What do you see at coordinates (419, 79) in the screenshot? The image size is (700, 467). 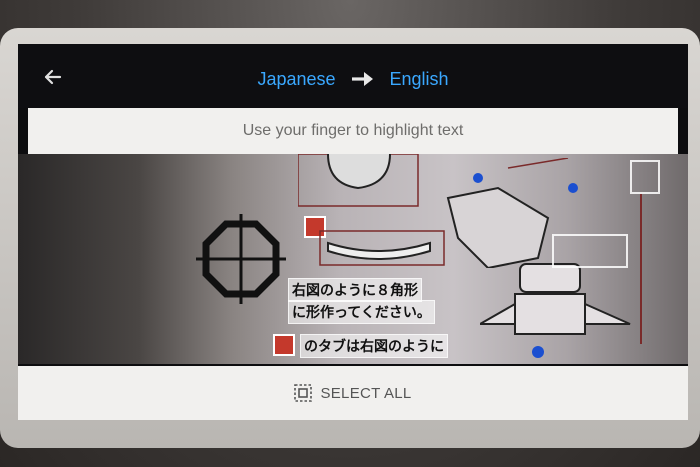 I see `target-language: English` at bounding box center [419, 79].